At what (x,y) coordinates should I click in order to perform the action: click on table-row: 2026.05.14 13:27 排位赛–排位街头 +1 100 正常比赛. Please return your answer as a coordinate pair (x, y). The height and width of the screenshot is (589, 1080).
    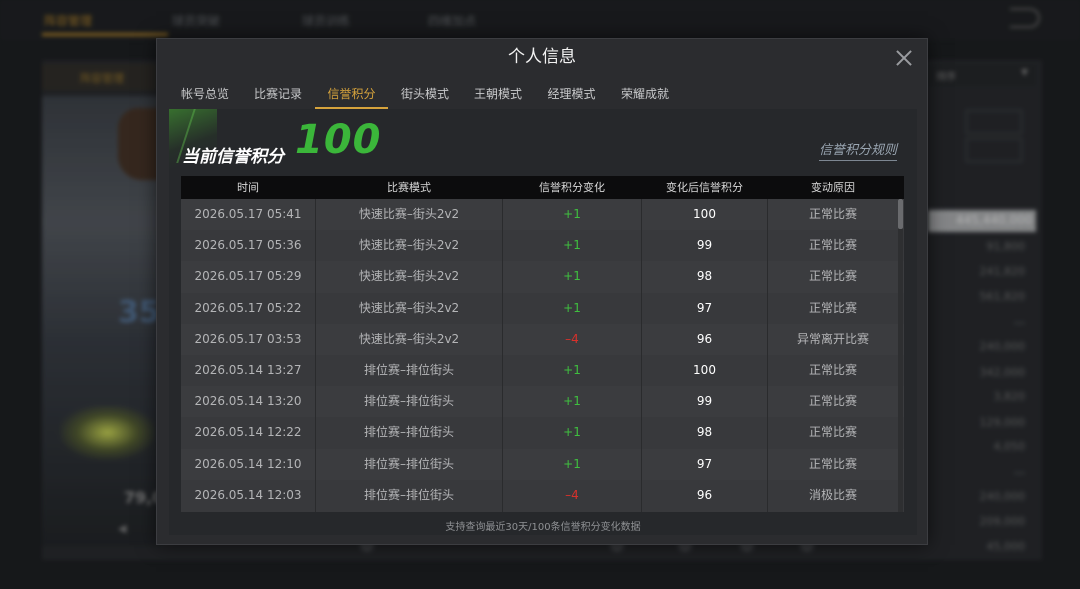
    Looking at the image, I should click on (542, 370).